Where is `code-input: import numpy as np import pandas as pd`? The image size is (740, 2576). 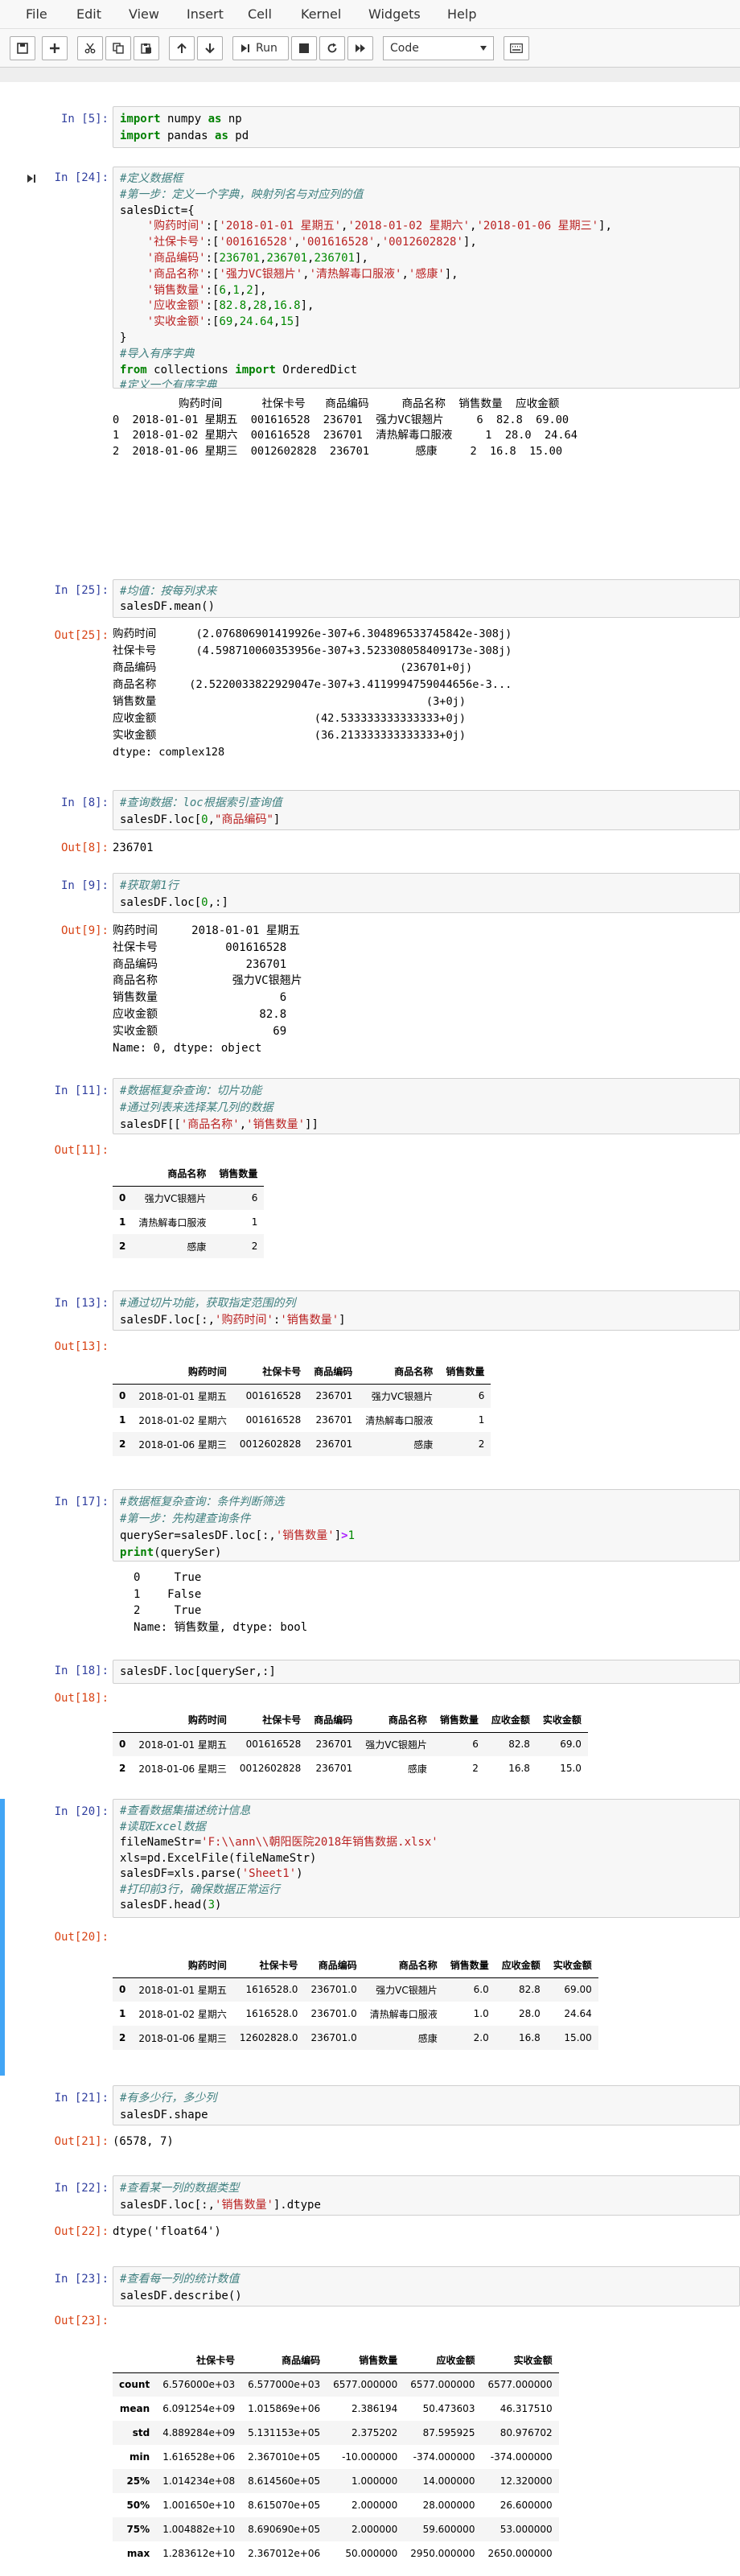
code-input: import numpy as np import pandas as pd is located at coordinates (426, 127).